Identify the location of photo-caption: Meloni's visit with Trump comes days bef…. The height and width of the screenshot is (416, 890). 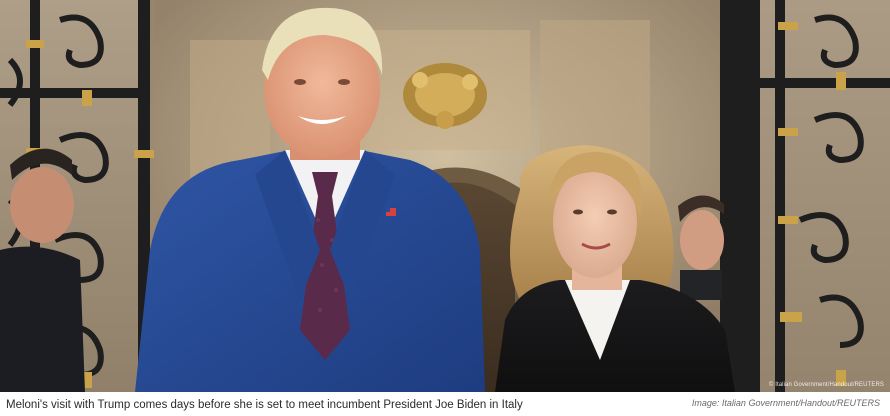
(264, 405).